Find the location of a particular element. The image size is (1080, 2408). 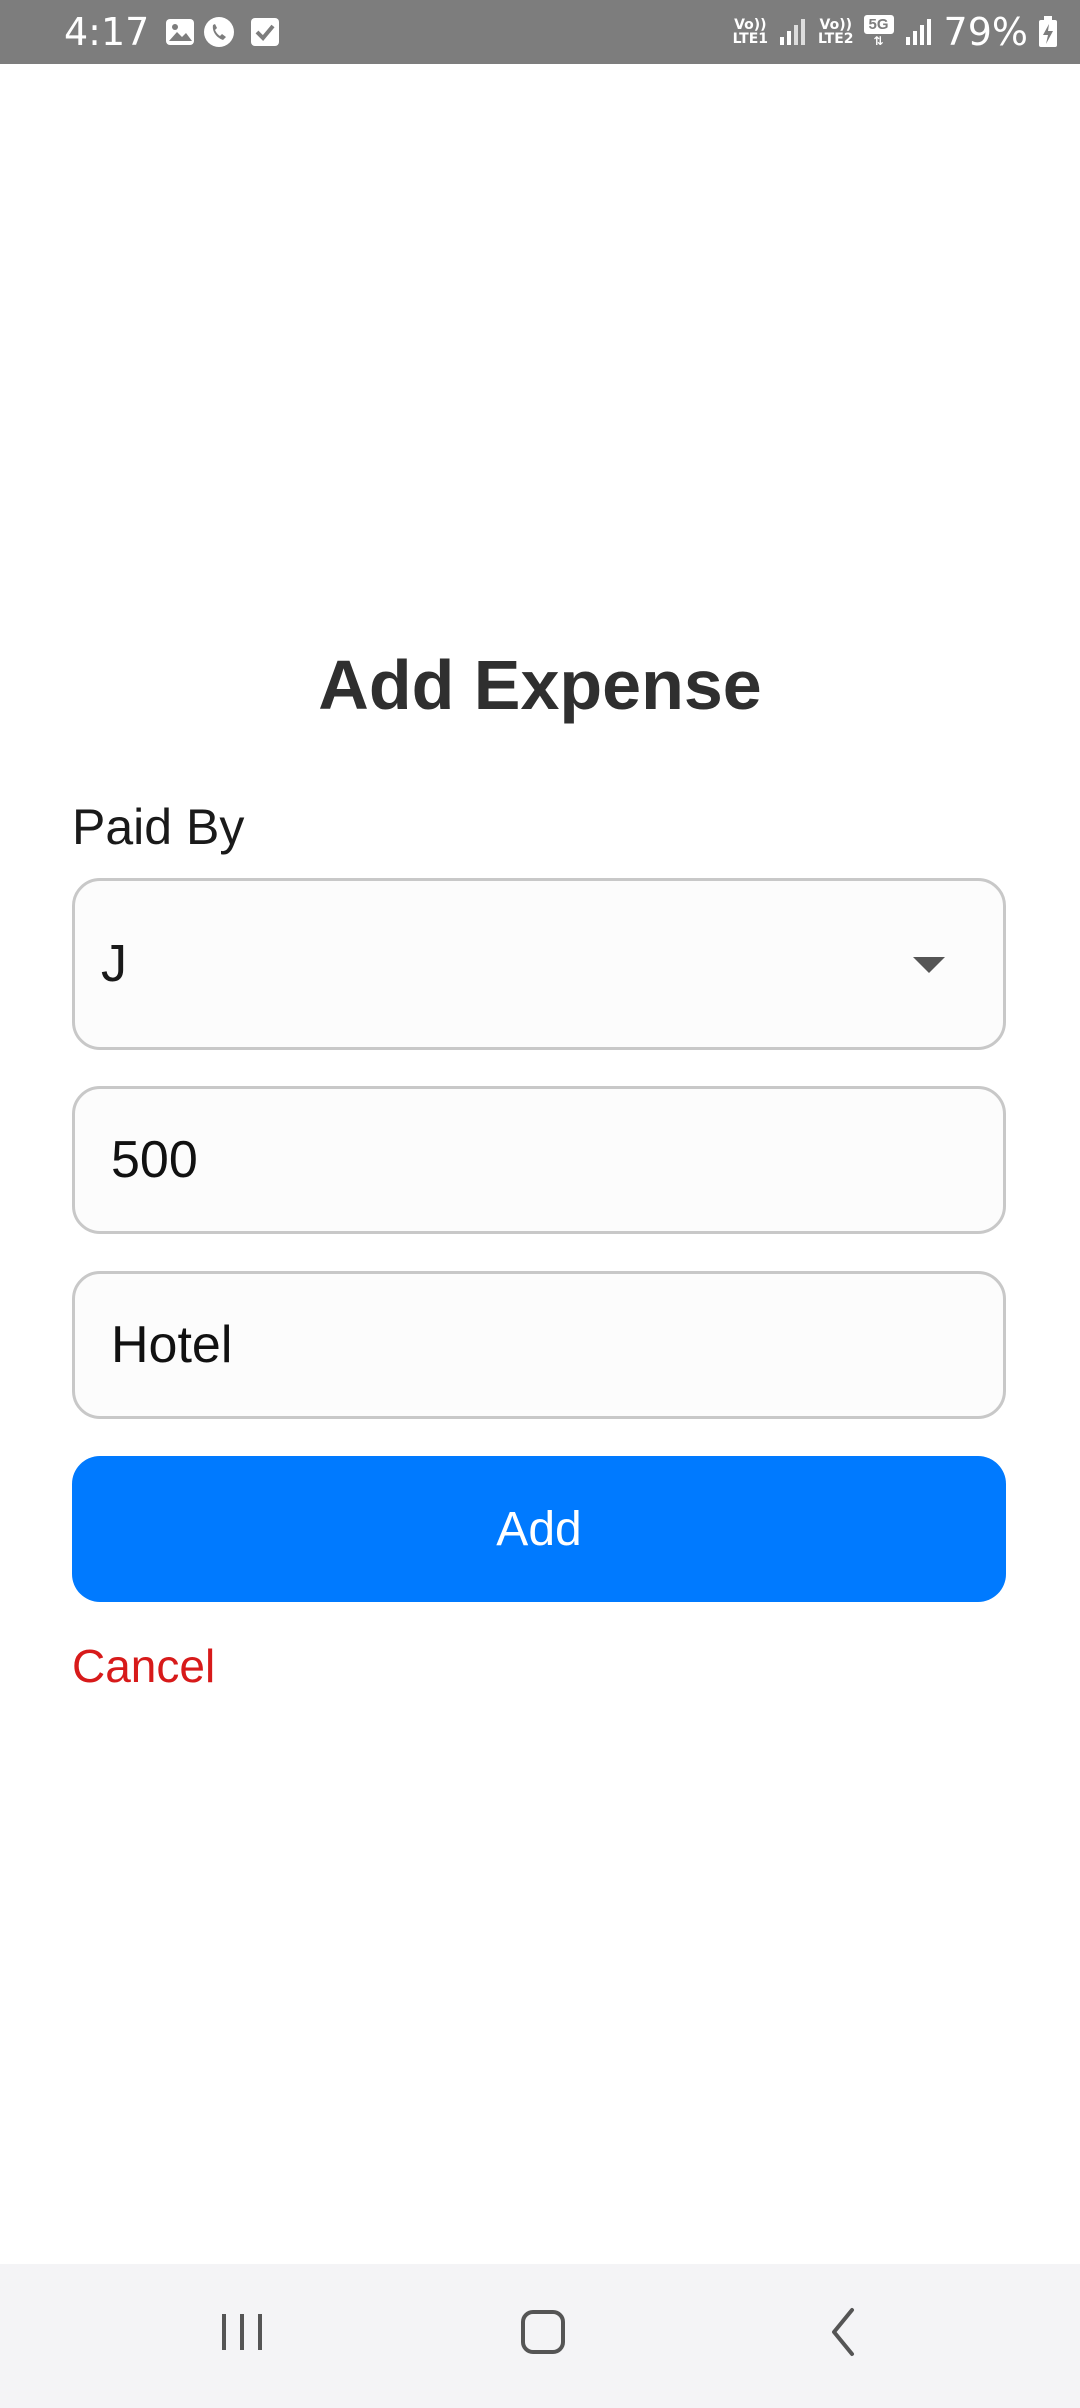

home-icon is located at coordinates (543, 2332).